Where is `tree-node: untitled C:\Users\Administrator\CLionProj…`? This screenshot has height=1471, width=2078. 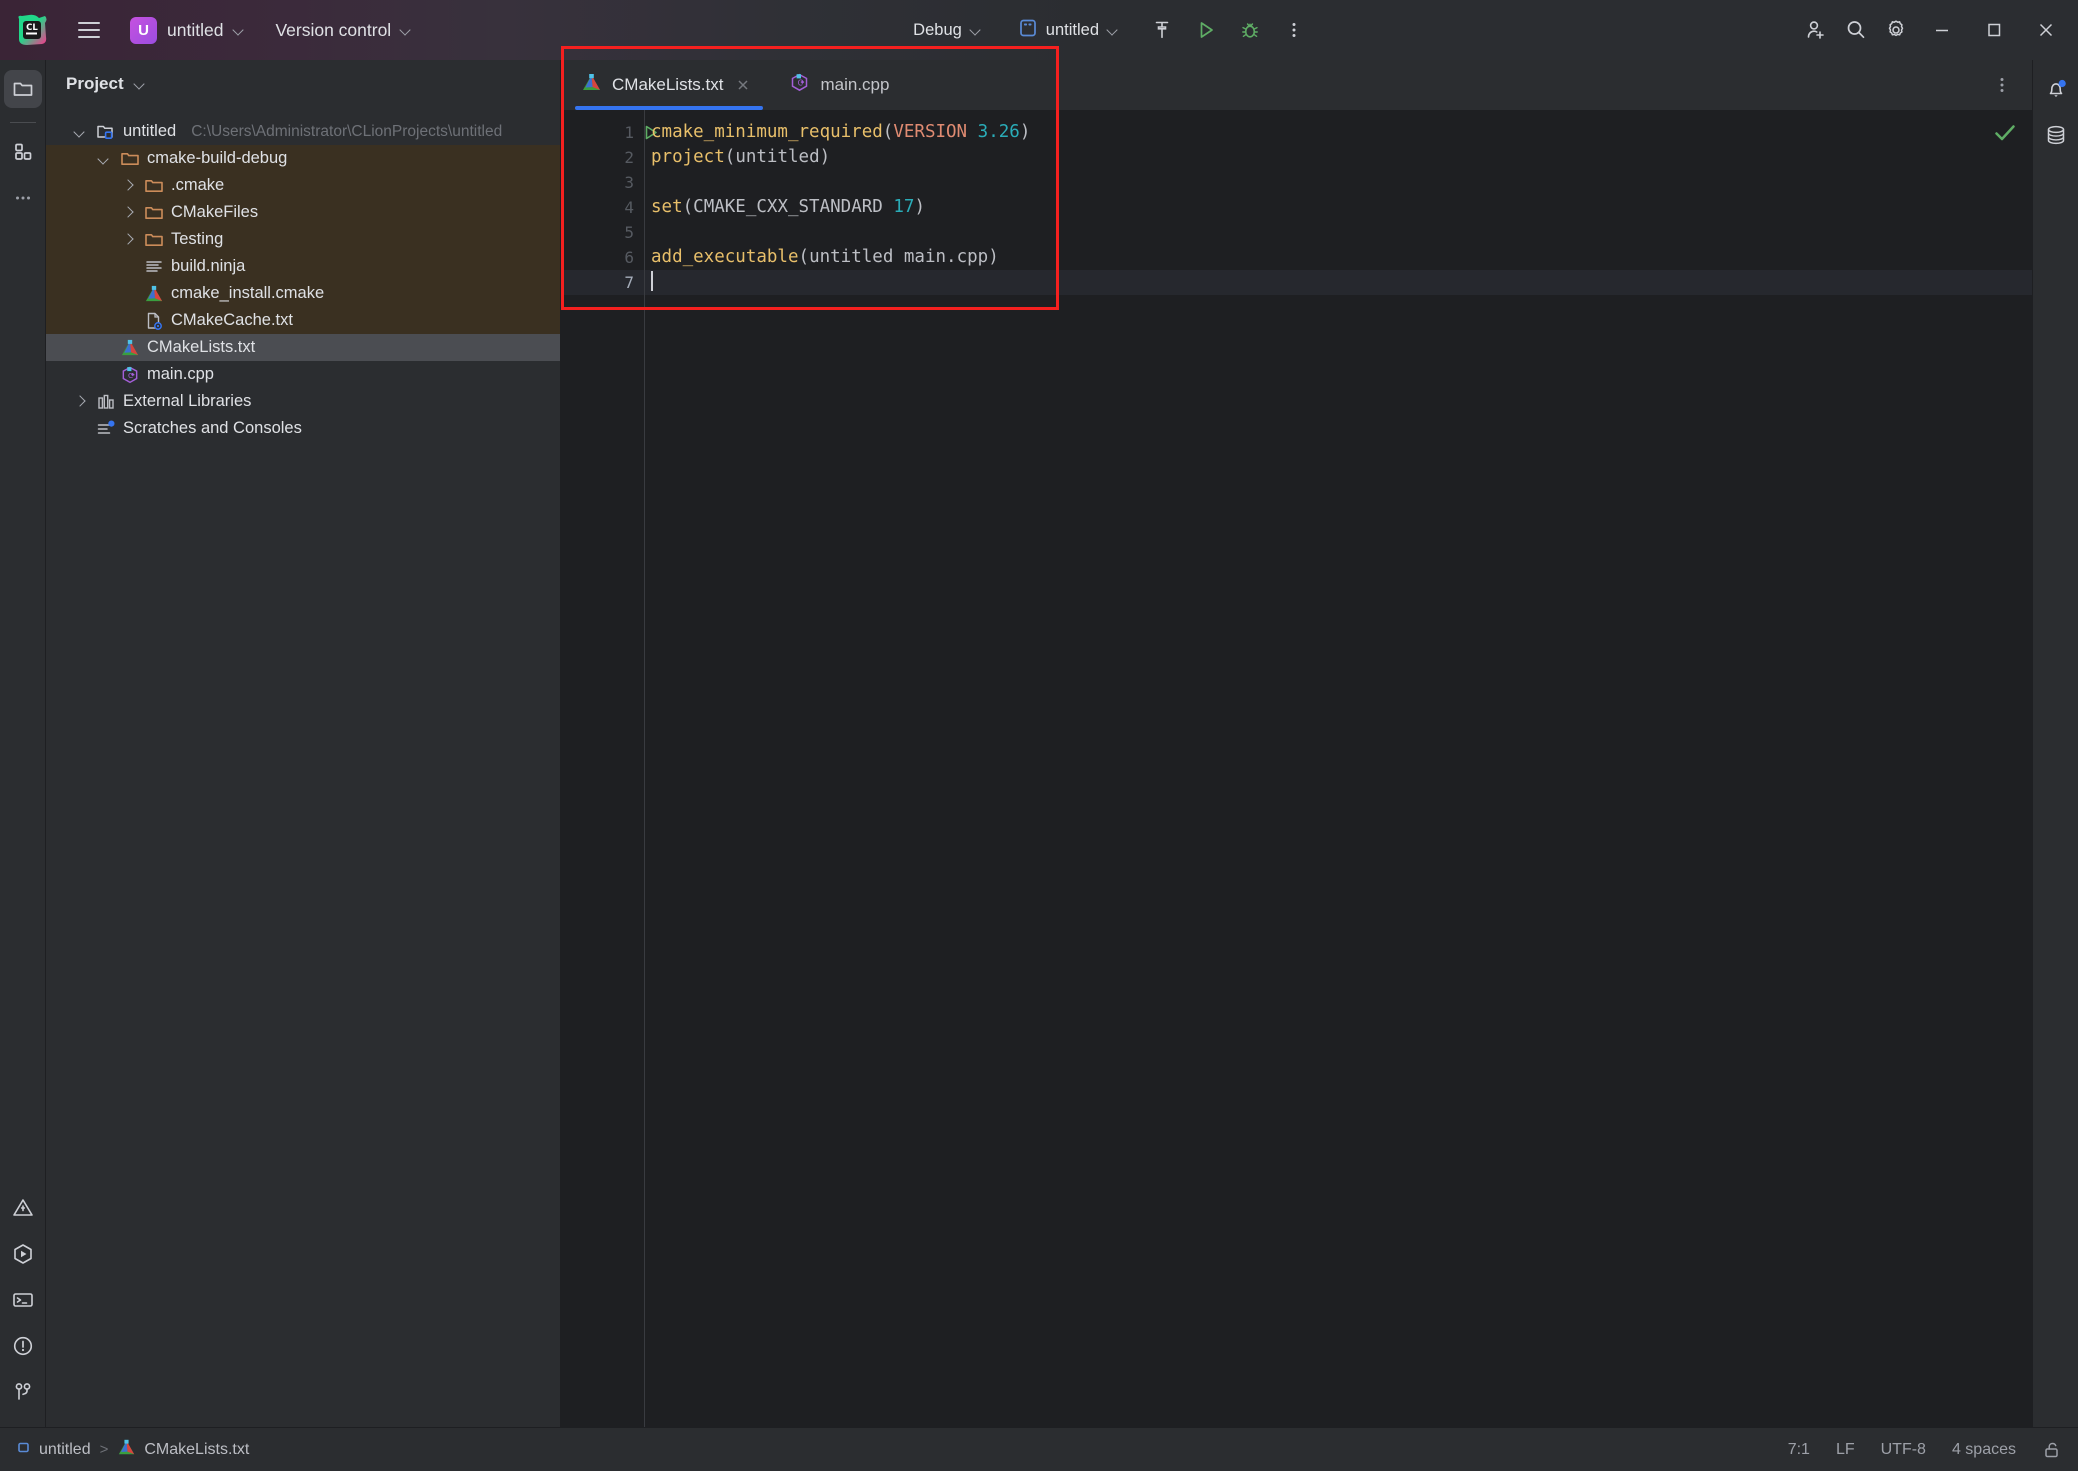 tree-node: untitled C:\Users\Administrator\CLionProj… is located at coordinates (303, 131).